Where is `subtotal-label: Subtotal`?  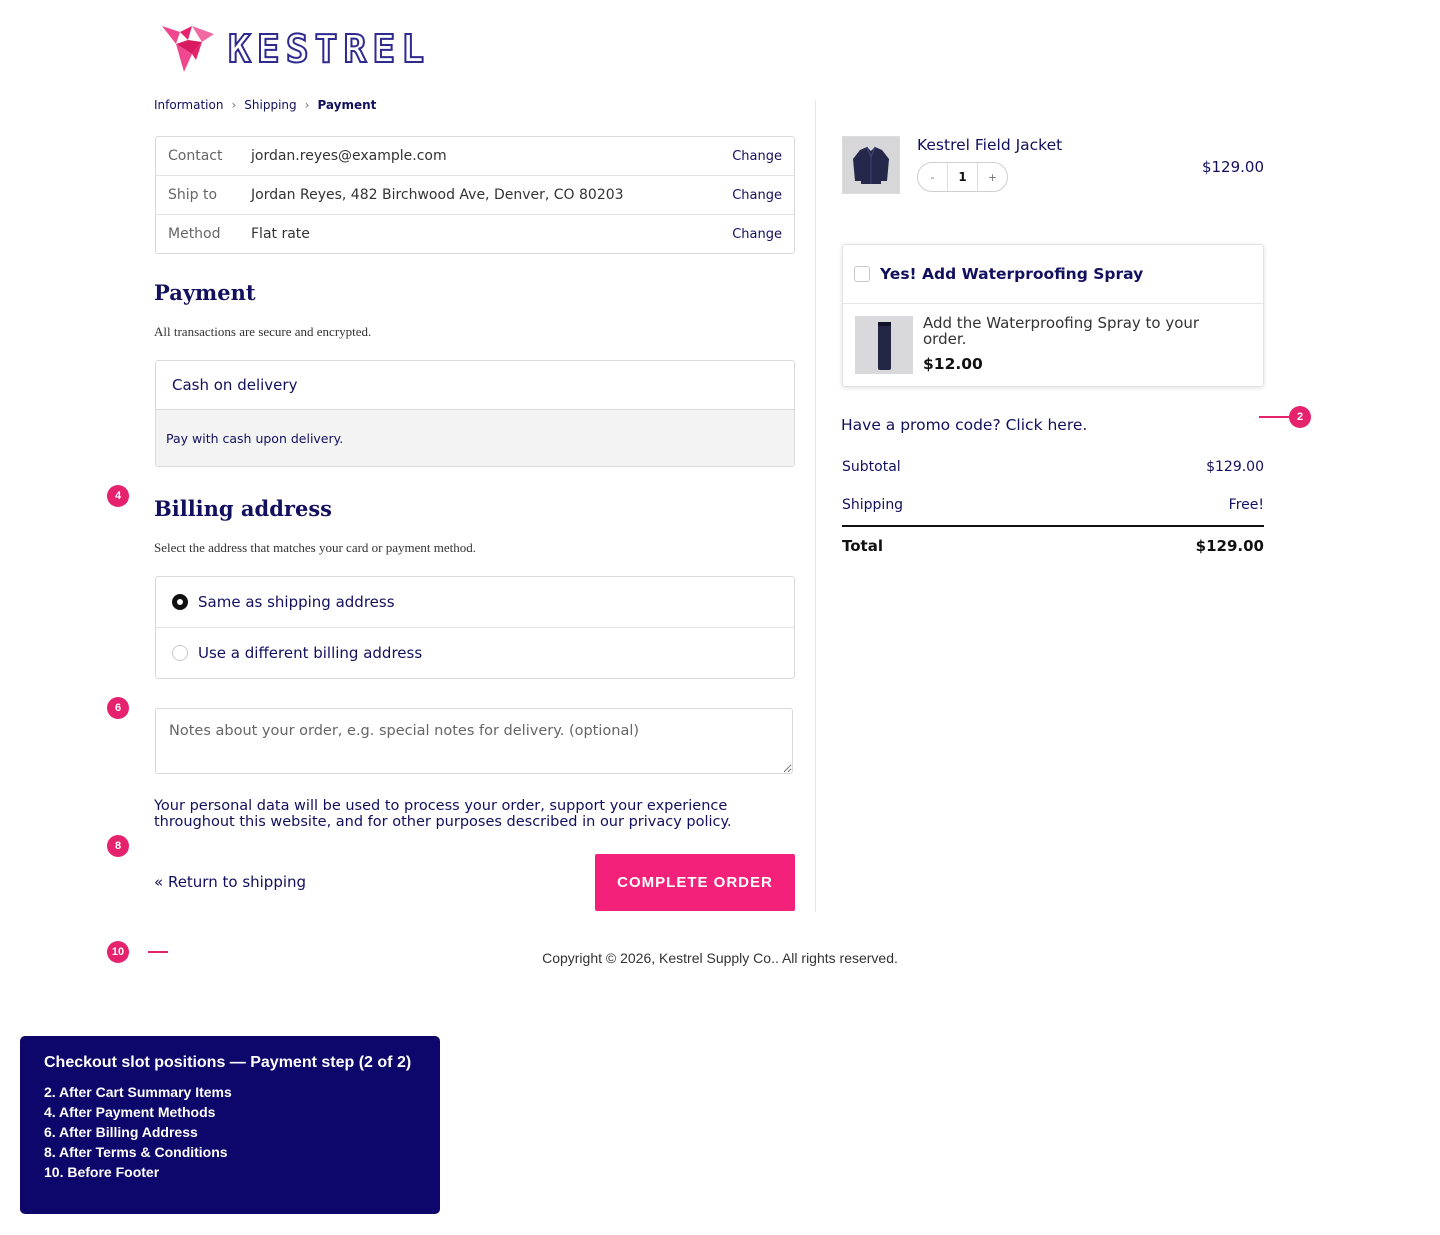
subtotal-label: Subtotal is located at coordinates (871, 467).